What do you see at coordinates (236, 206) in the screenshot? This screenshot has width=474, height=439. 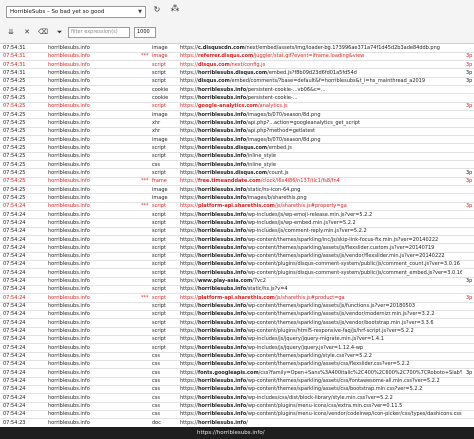 I see `log-url-host: platform-api.sharethis.com` at bounding box center [236, 206].